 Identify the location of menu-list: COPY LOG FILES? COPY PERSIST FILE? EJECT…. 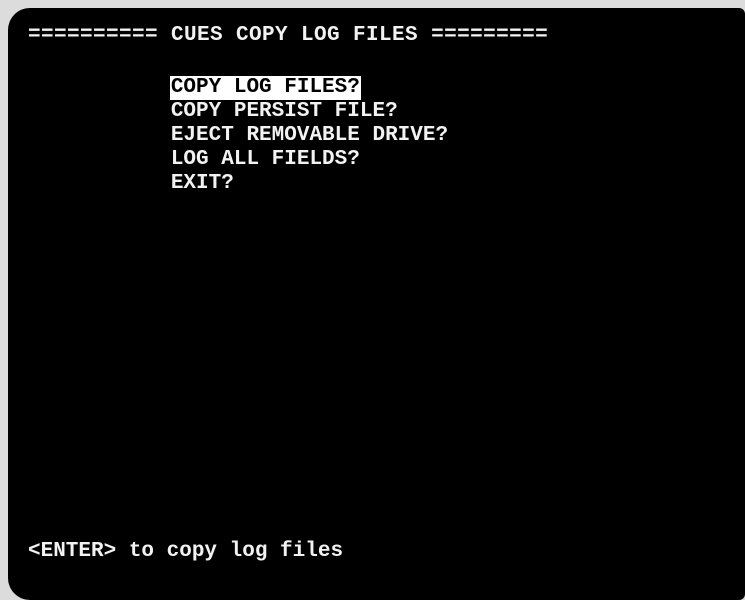
(259, 123).